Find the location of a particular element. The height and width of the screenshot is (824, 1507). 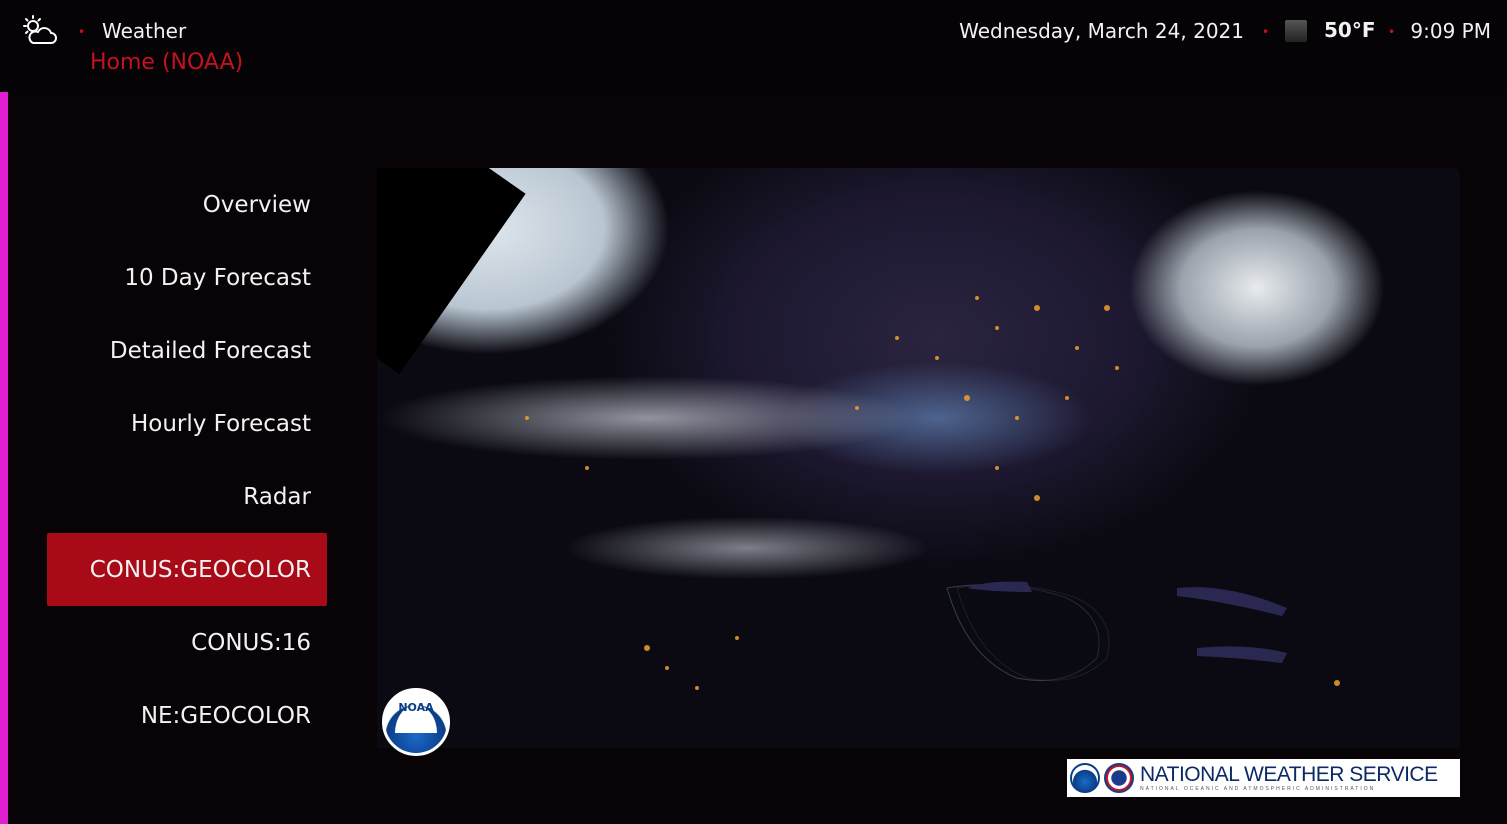

partly-cloudy-night-icon is located at coordinates (40, 29).